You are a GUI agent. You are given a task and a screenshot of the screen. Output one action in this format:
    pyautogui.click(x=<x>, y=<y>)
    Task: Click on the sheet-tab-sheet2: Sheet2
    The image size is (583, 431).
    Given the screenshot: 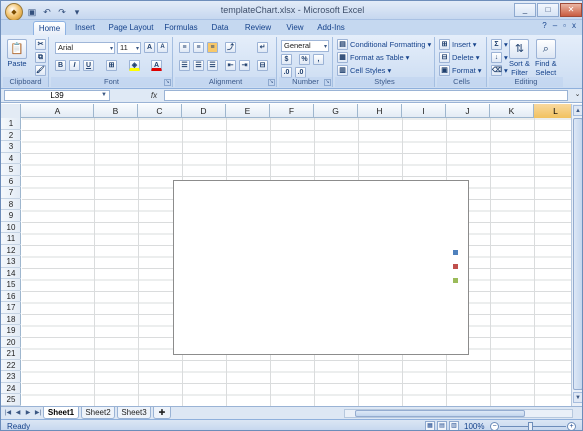 What is the action you would take?
    pyautogui.click(x=98, y=413)
    